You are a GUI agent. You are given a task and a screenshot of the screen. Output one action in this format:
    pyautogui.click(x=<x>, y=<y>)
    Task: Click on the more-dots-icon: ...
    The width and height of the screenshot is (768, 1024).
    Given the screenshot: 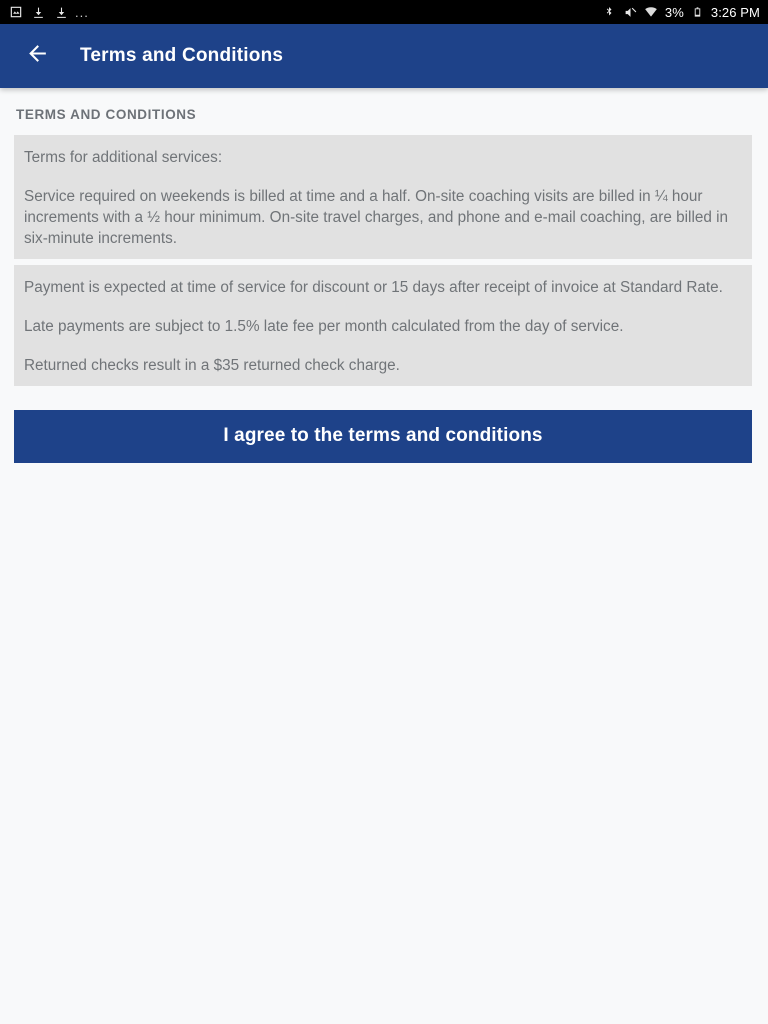 What is the action you would take?
    pyautogui.click(x=82, y=12)
    